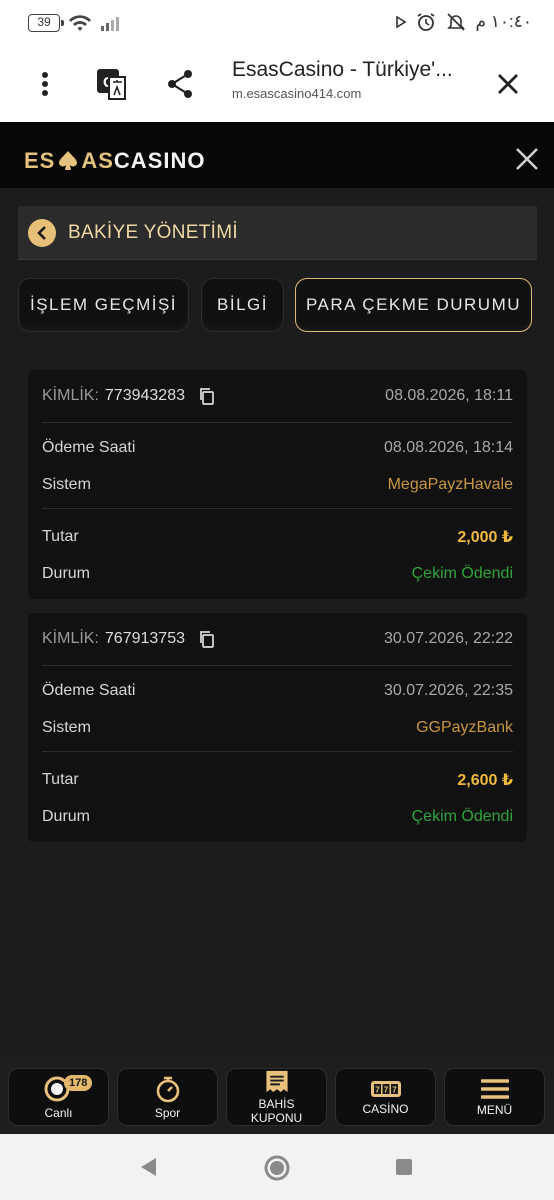 The width and height of the screenshot is (554, 1200). What do you see at coordinates (180, 84) in the screenshot?
I see `share-icon` at bounding box center [180, 84].